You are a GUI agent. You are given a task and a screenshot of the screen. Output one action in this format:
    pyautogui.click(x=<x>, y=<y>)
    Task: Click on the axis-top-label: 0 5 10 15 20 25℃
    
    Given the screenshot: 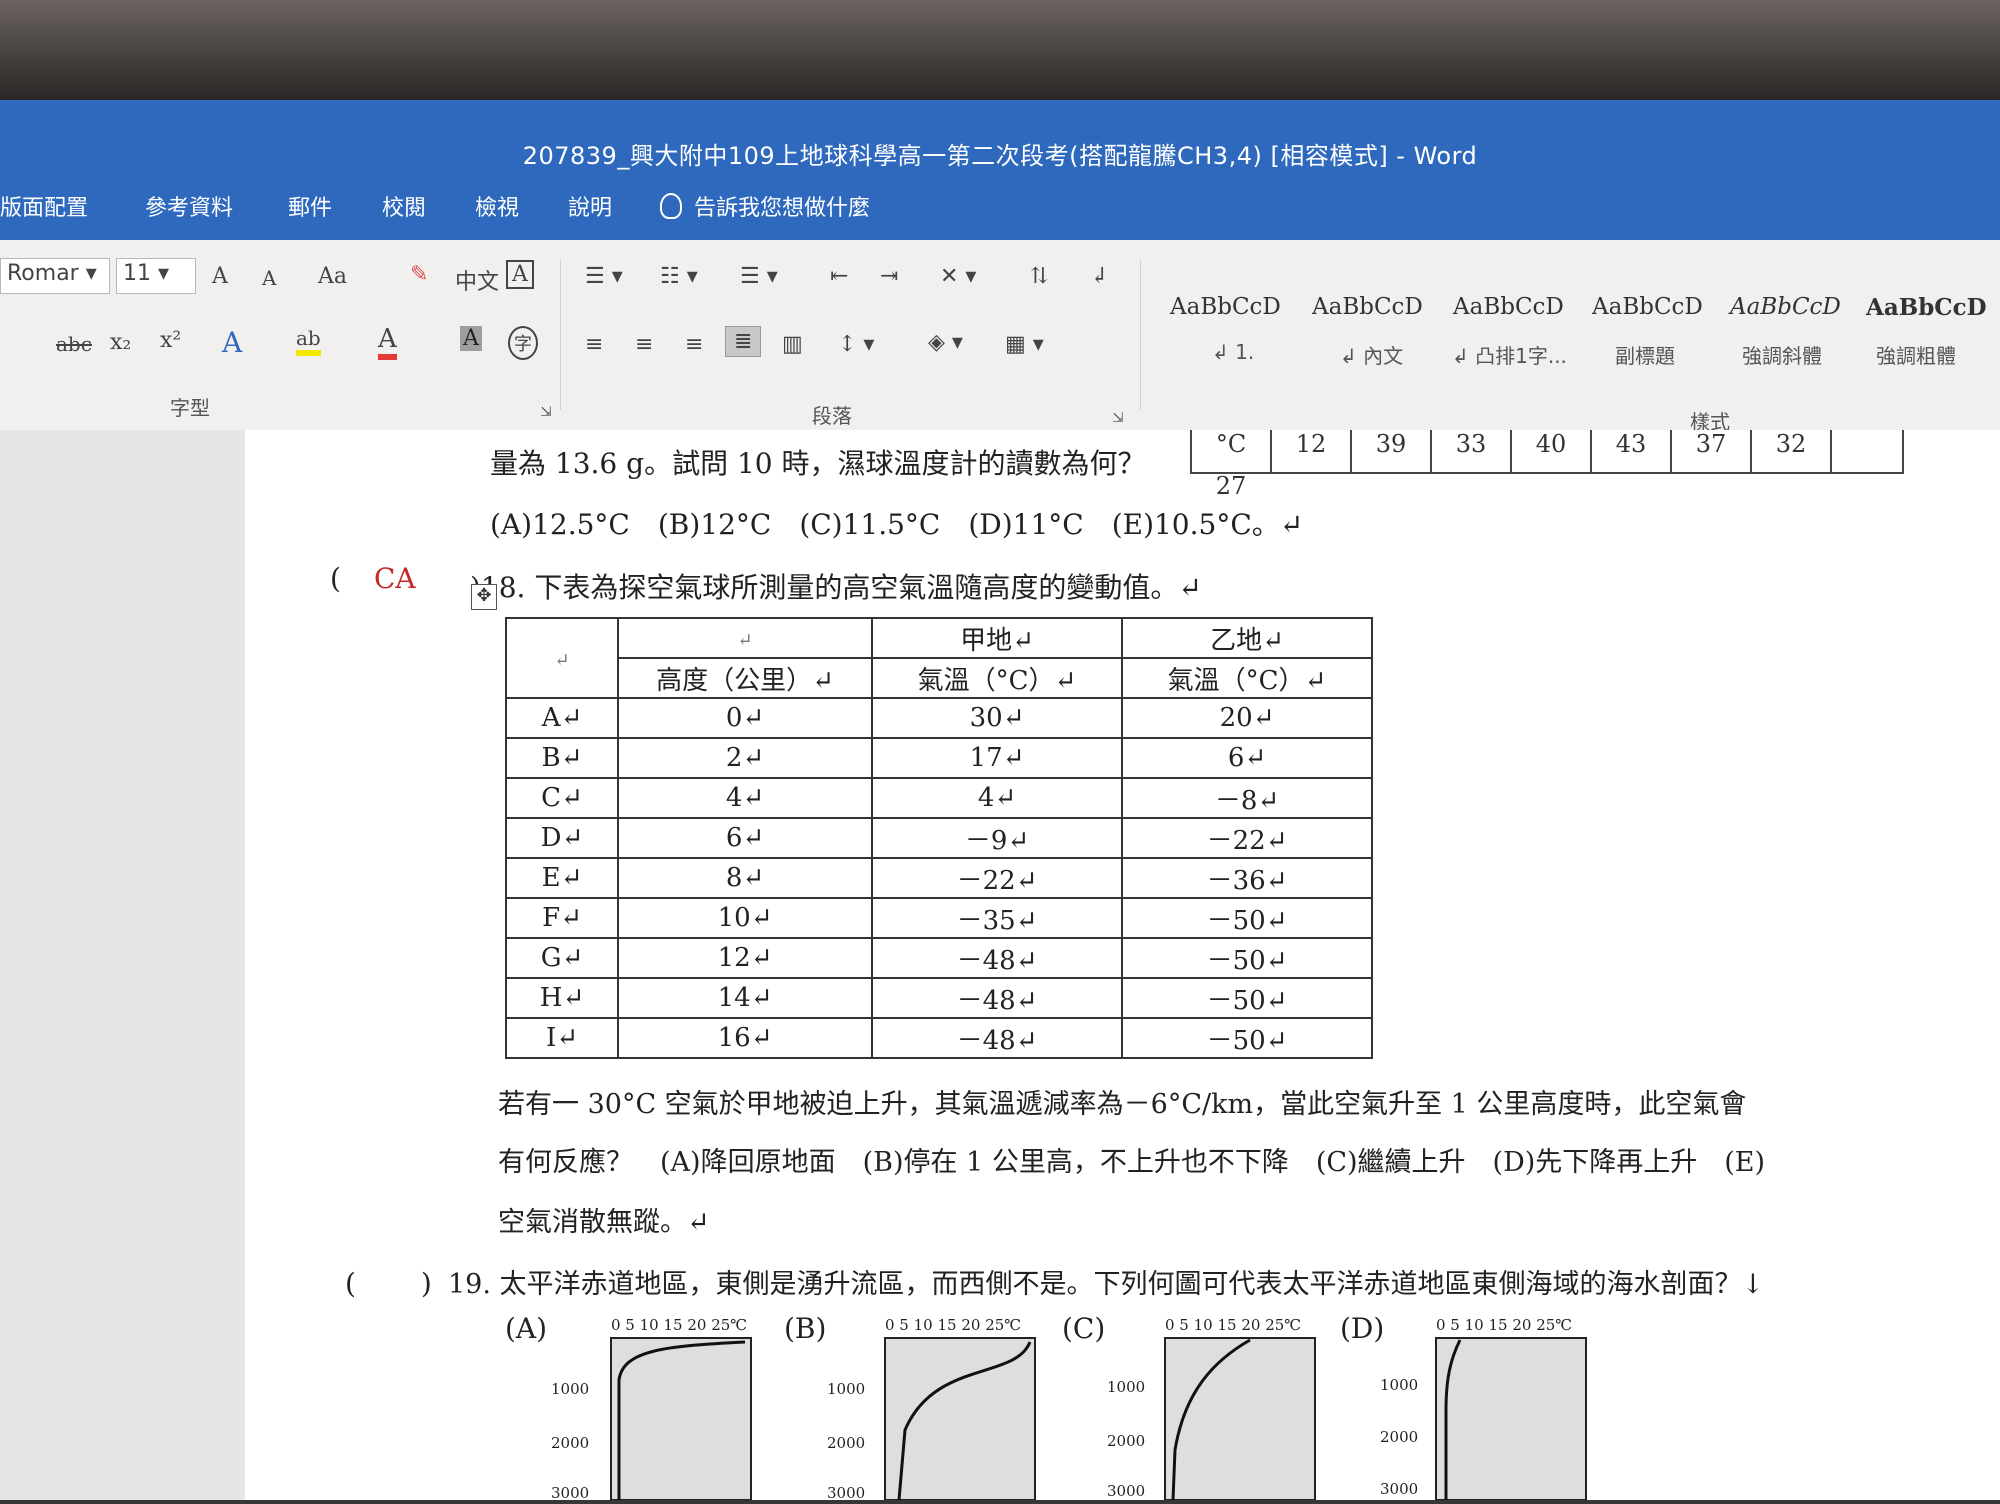 What is the action you would take?
    pyautogui.click(x=679, y=1325)
    